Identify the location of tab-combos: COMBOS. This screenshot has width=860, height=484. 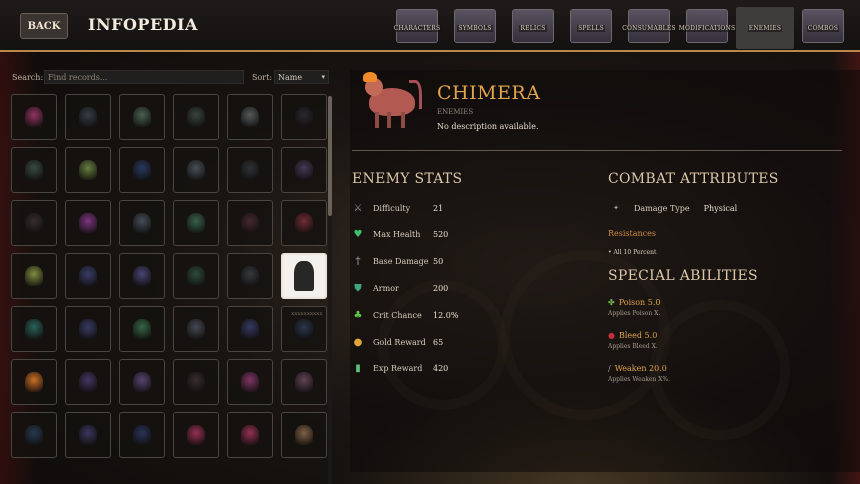
(823, 28).